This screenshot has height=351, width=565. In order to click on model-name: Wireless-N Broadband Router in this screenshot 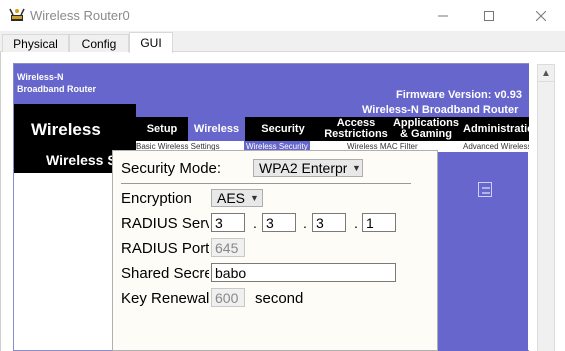, I will do `click(440, 110)`.